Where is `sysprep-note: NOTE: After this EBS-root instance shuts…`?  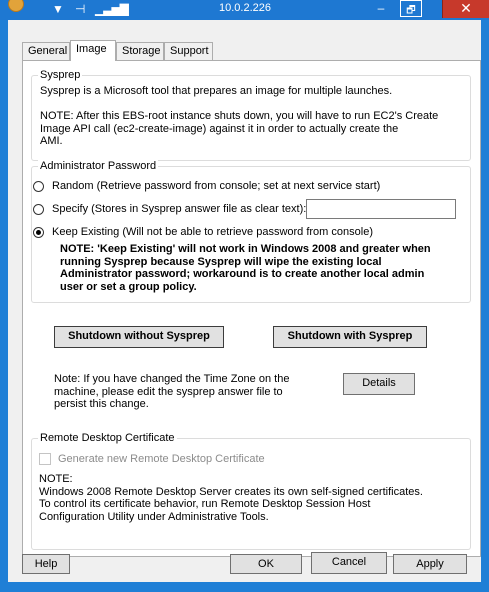
sysprep-note: NOTE: After this EBS-root instance shuts… is located at coordinates (239, 129).